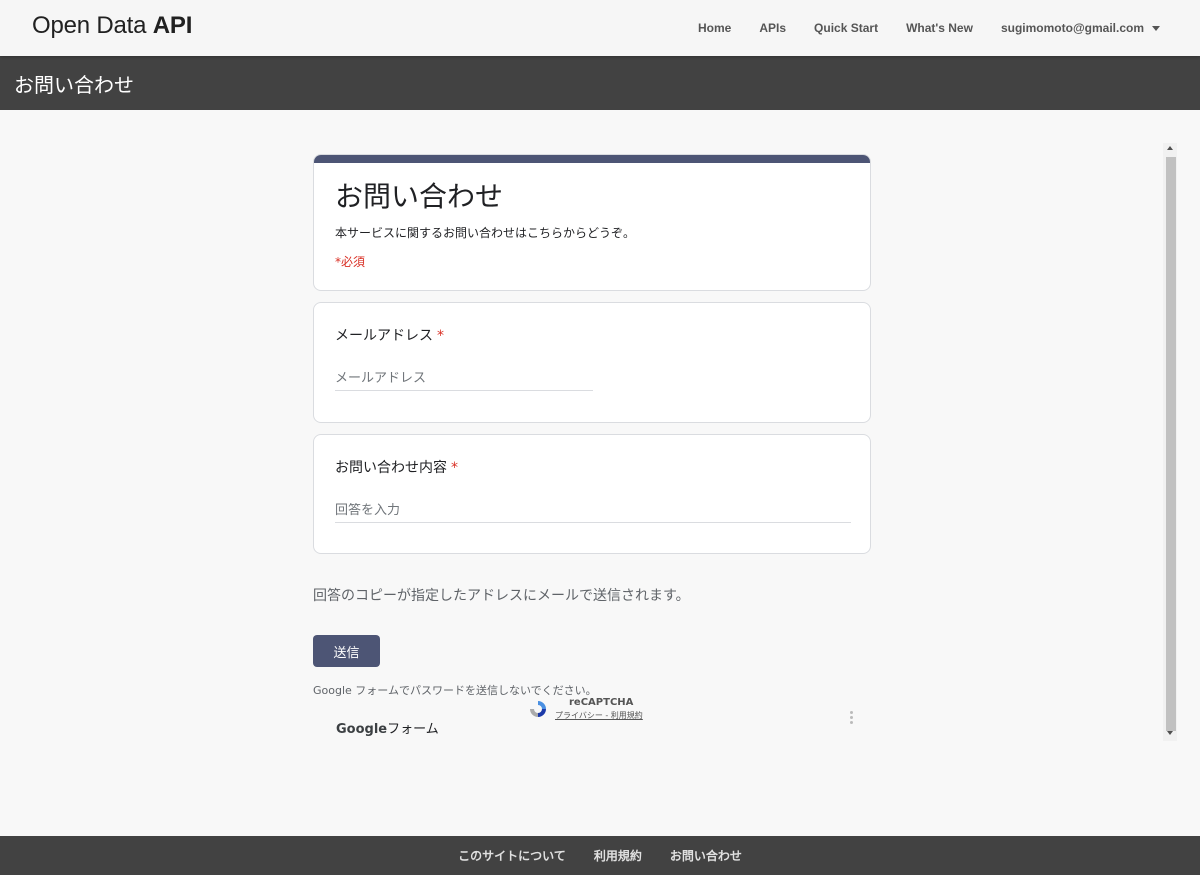 The height and width of the screenshot is (875, 1200). Describe the element at coordinates (1170, 733) in the screenshot. I see `scroll-down-arrow-icon` at that location.